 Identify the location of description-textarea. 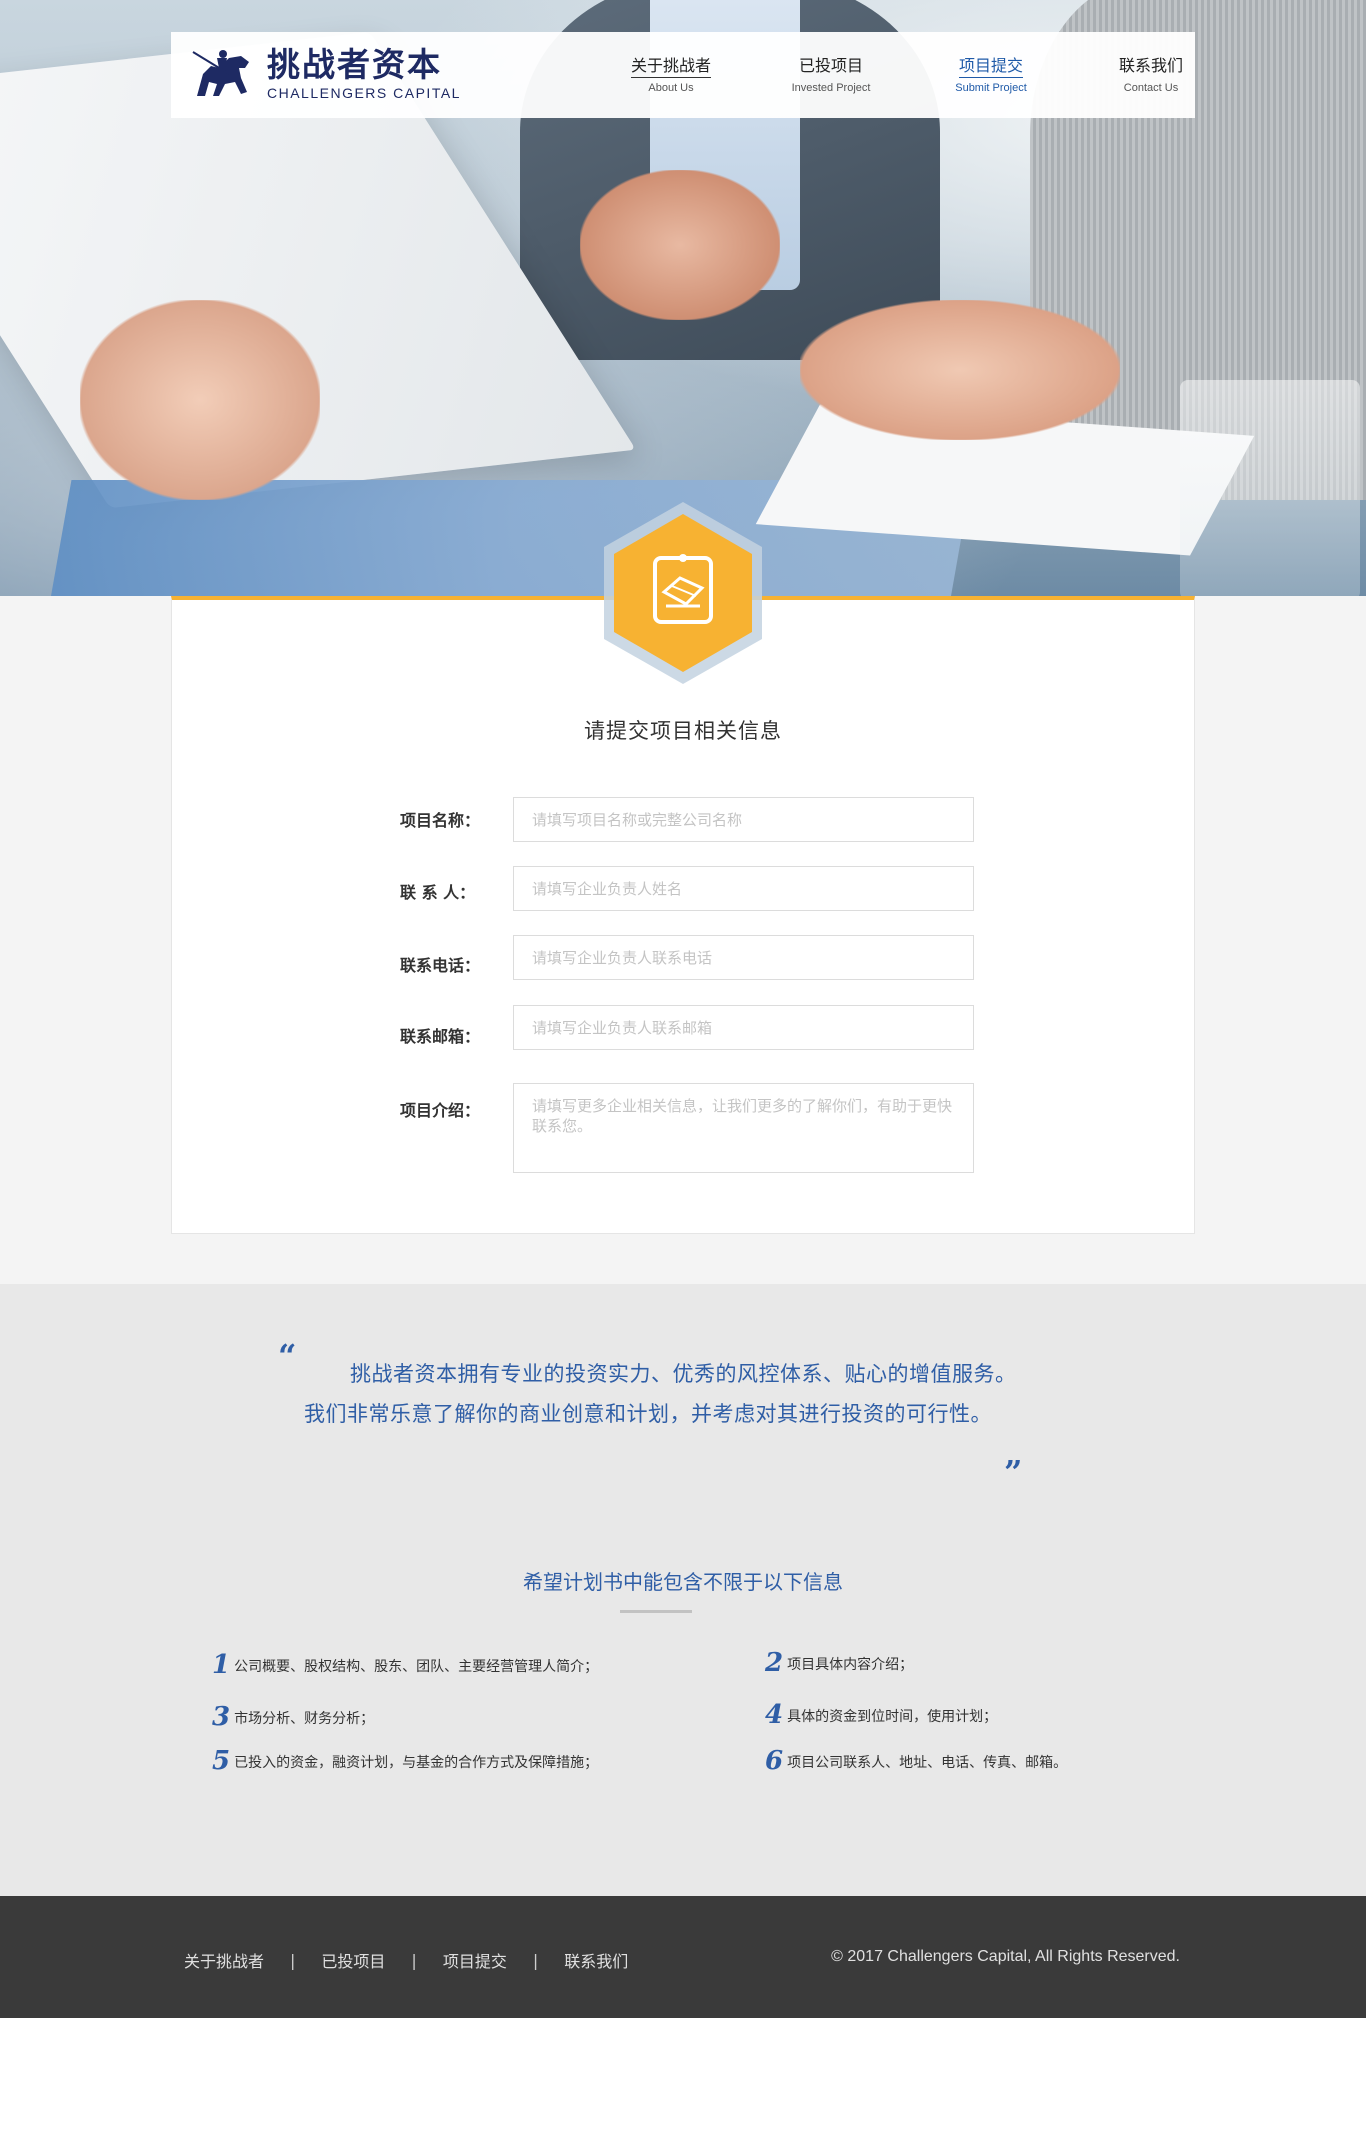
(743, 1128).